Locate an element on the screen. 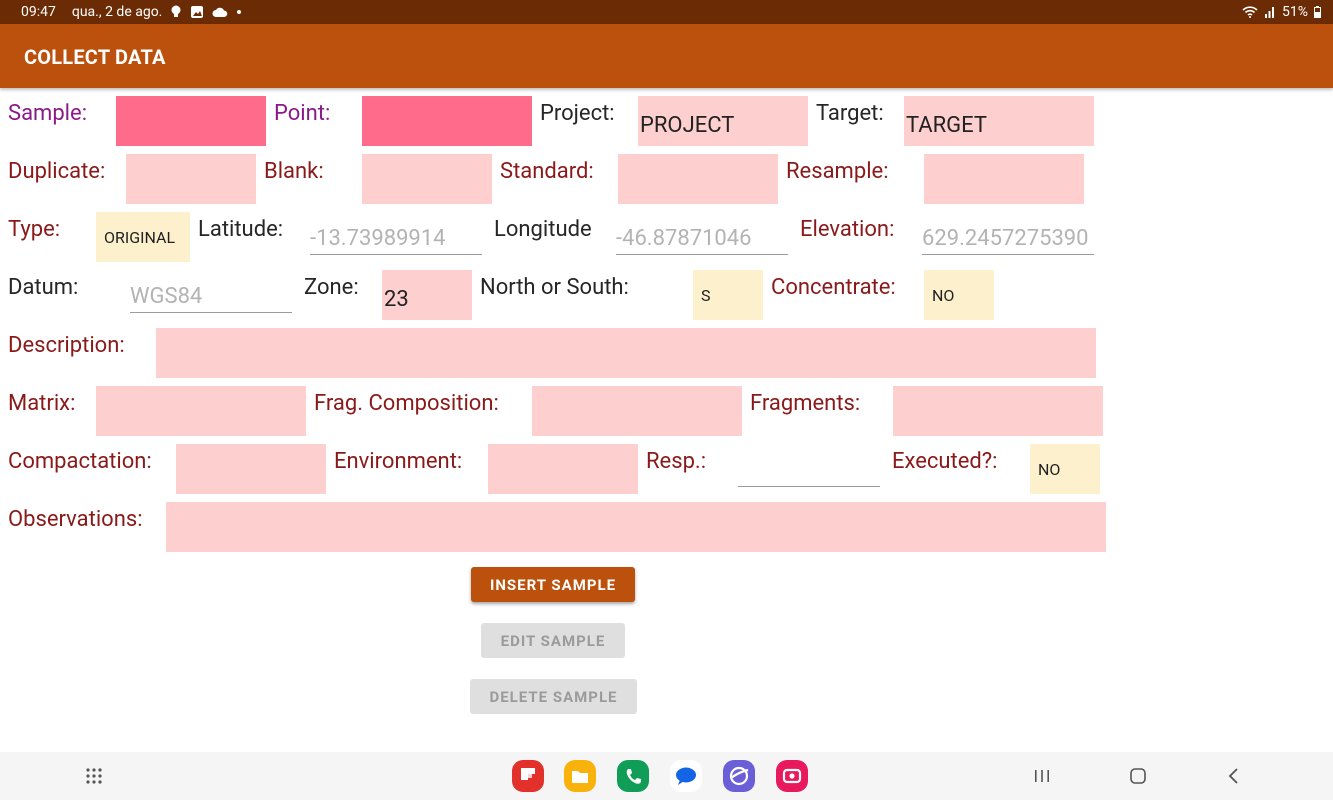  executed-label: Executed?: is located at coordinates (945, 461).